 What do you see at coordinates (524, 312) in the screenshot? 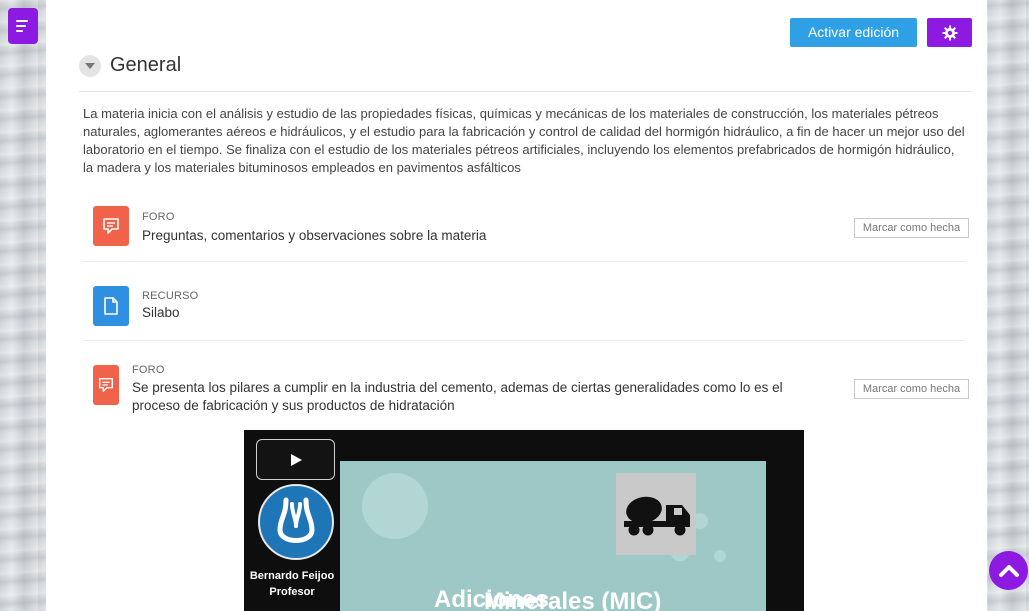
I see `activity-resource-silabo: RECURSO Silabo` at bounding box center [524, 312].